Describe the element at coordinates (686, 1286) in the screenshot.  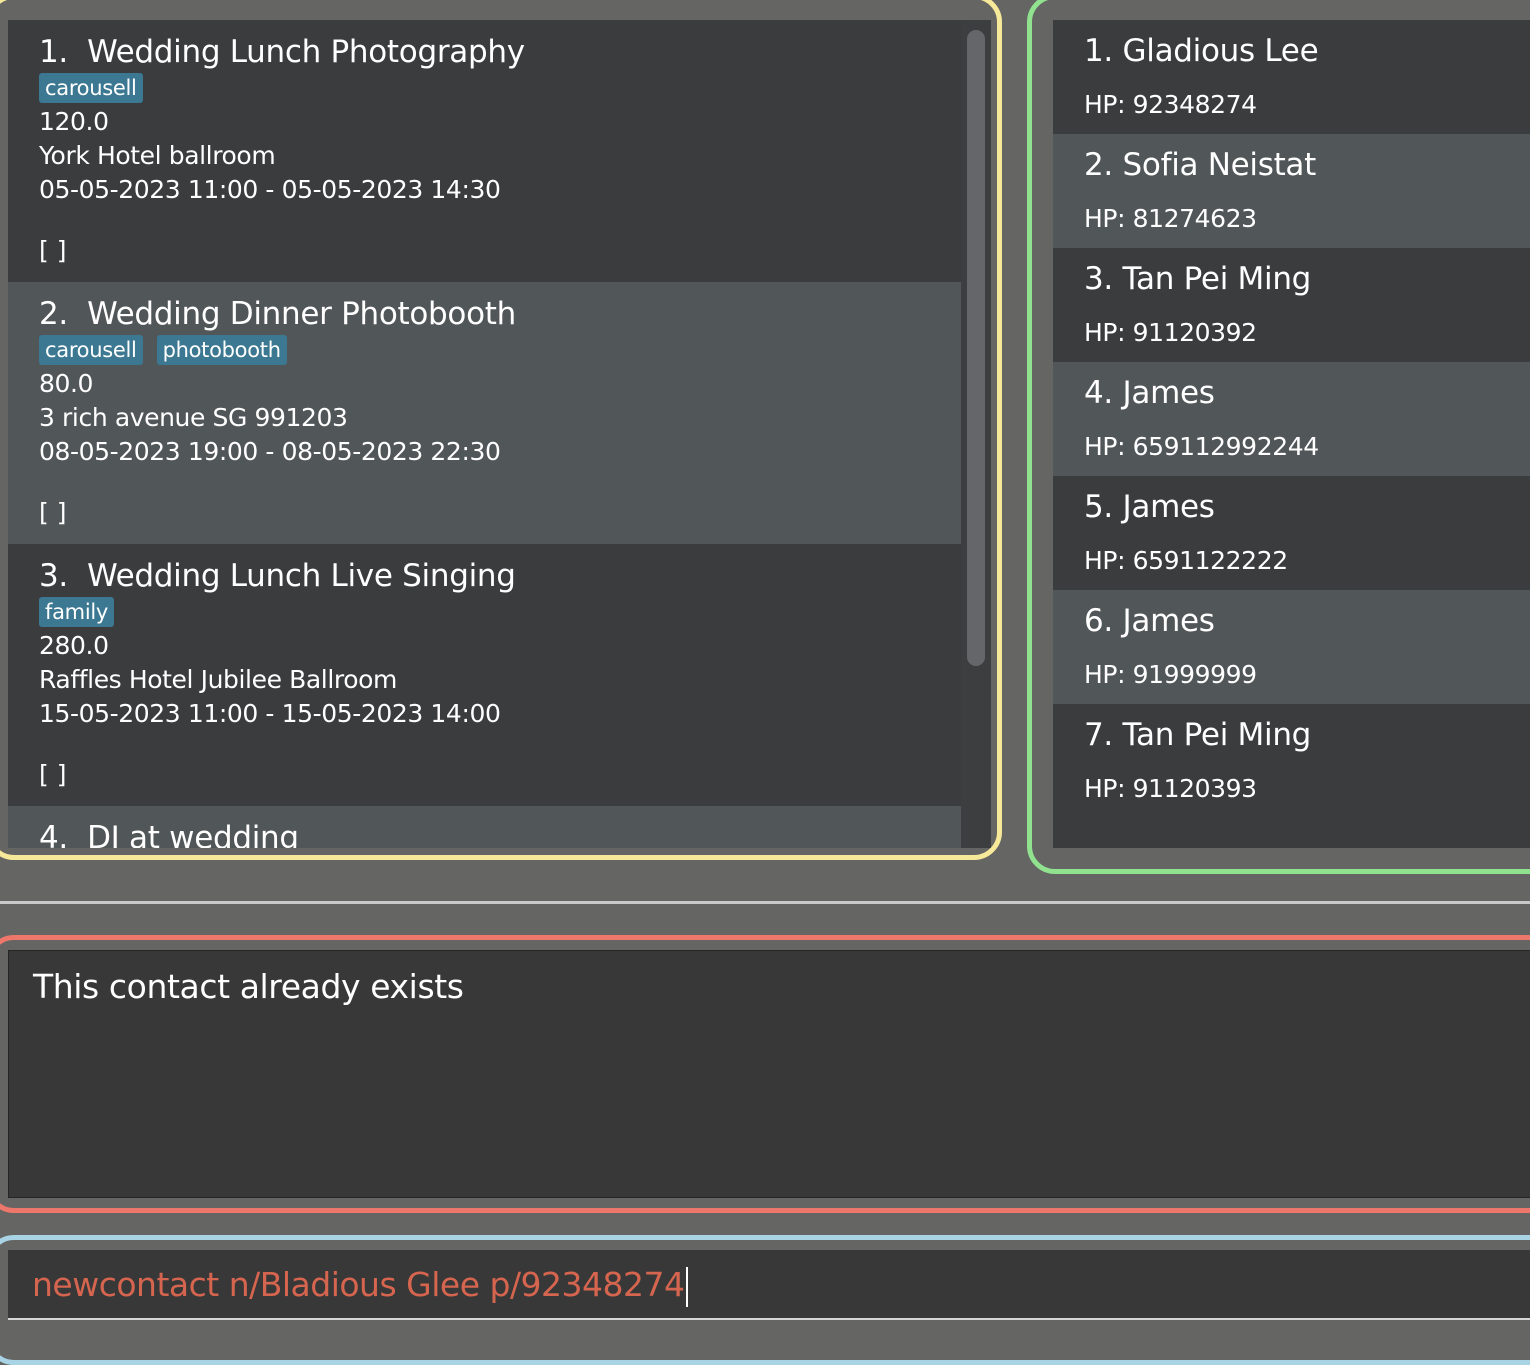
I see `text-caret` at that location.